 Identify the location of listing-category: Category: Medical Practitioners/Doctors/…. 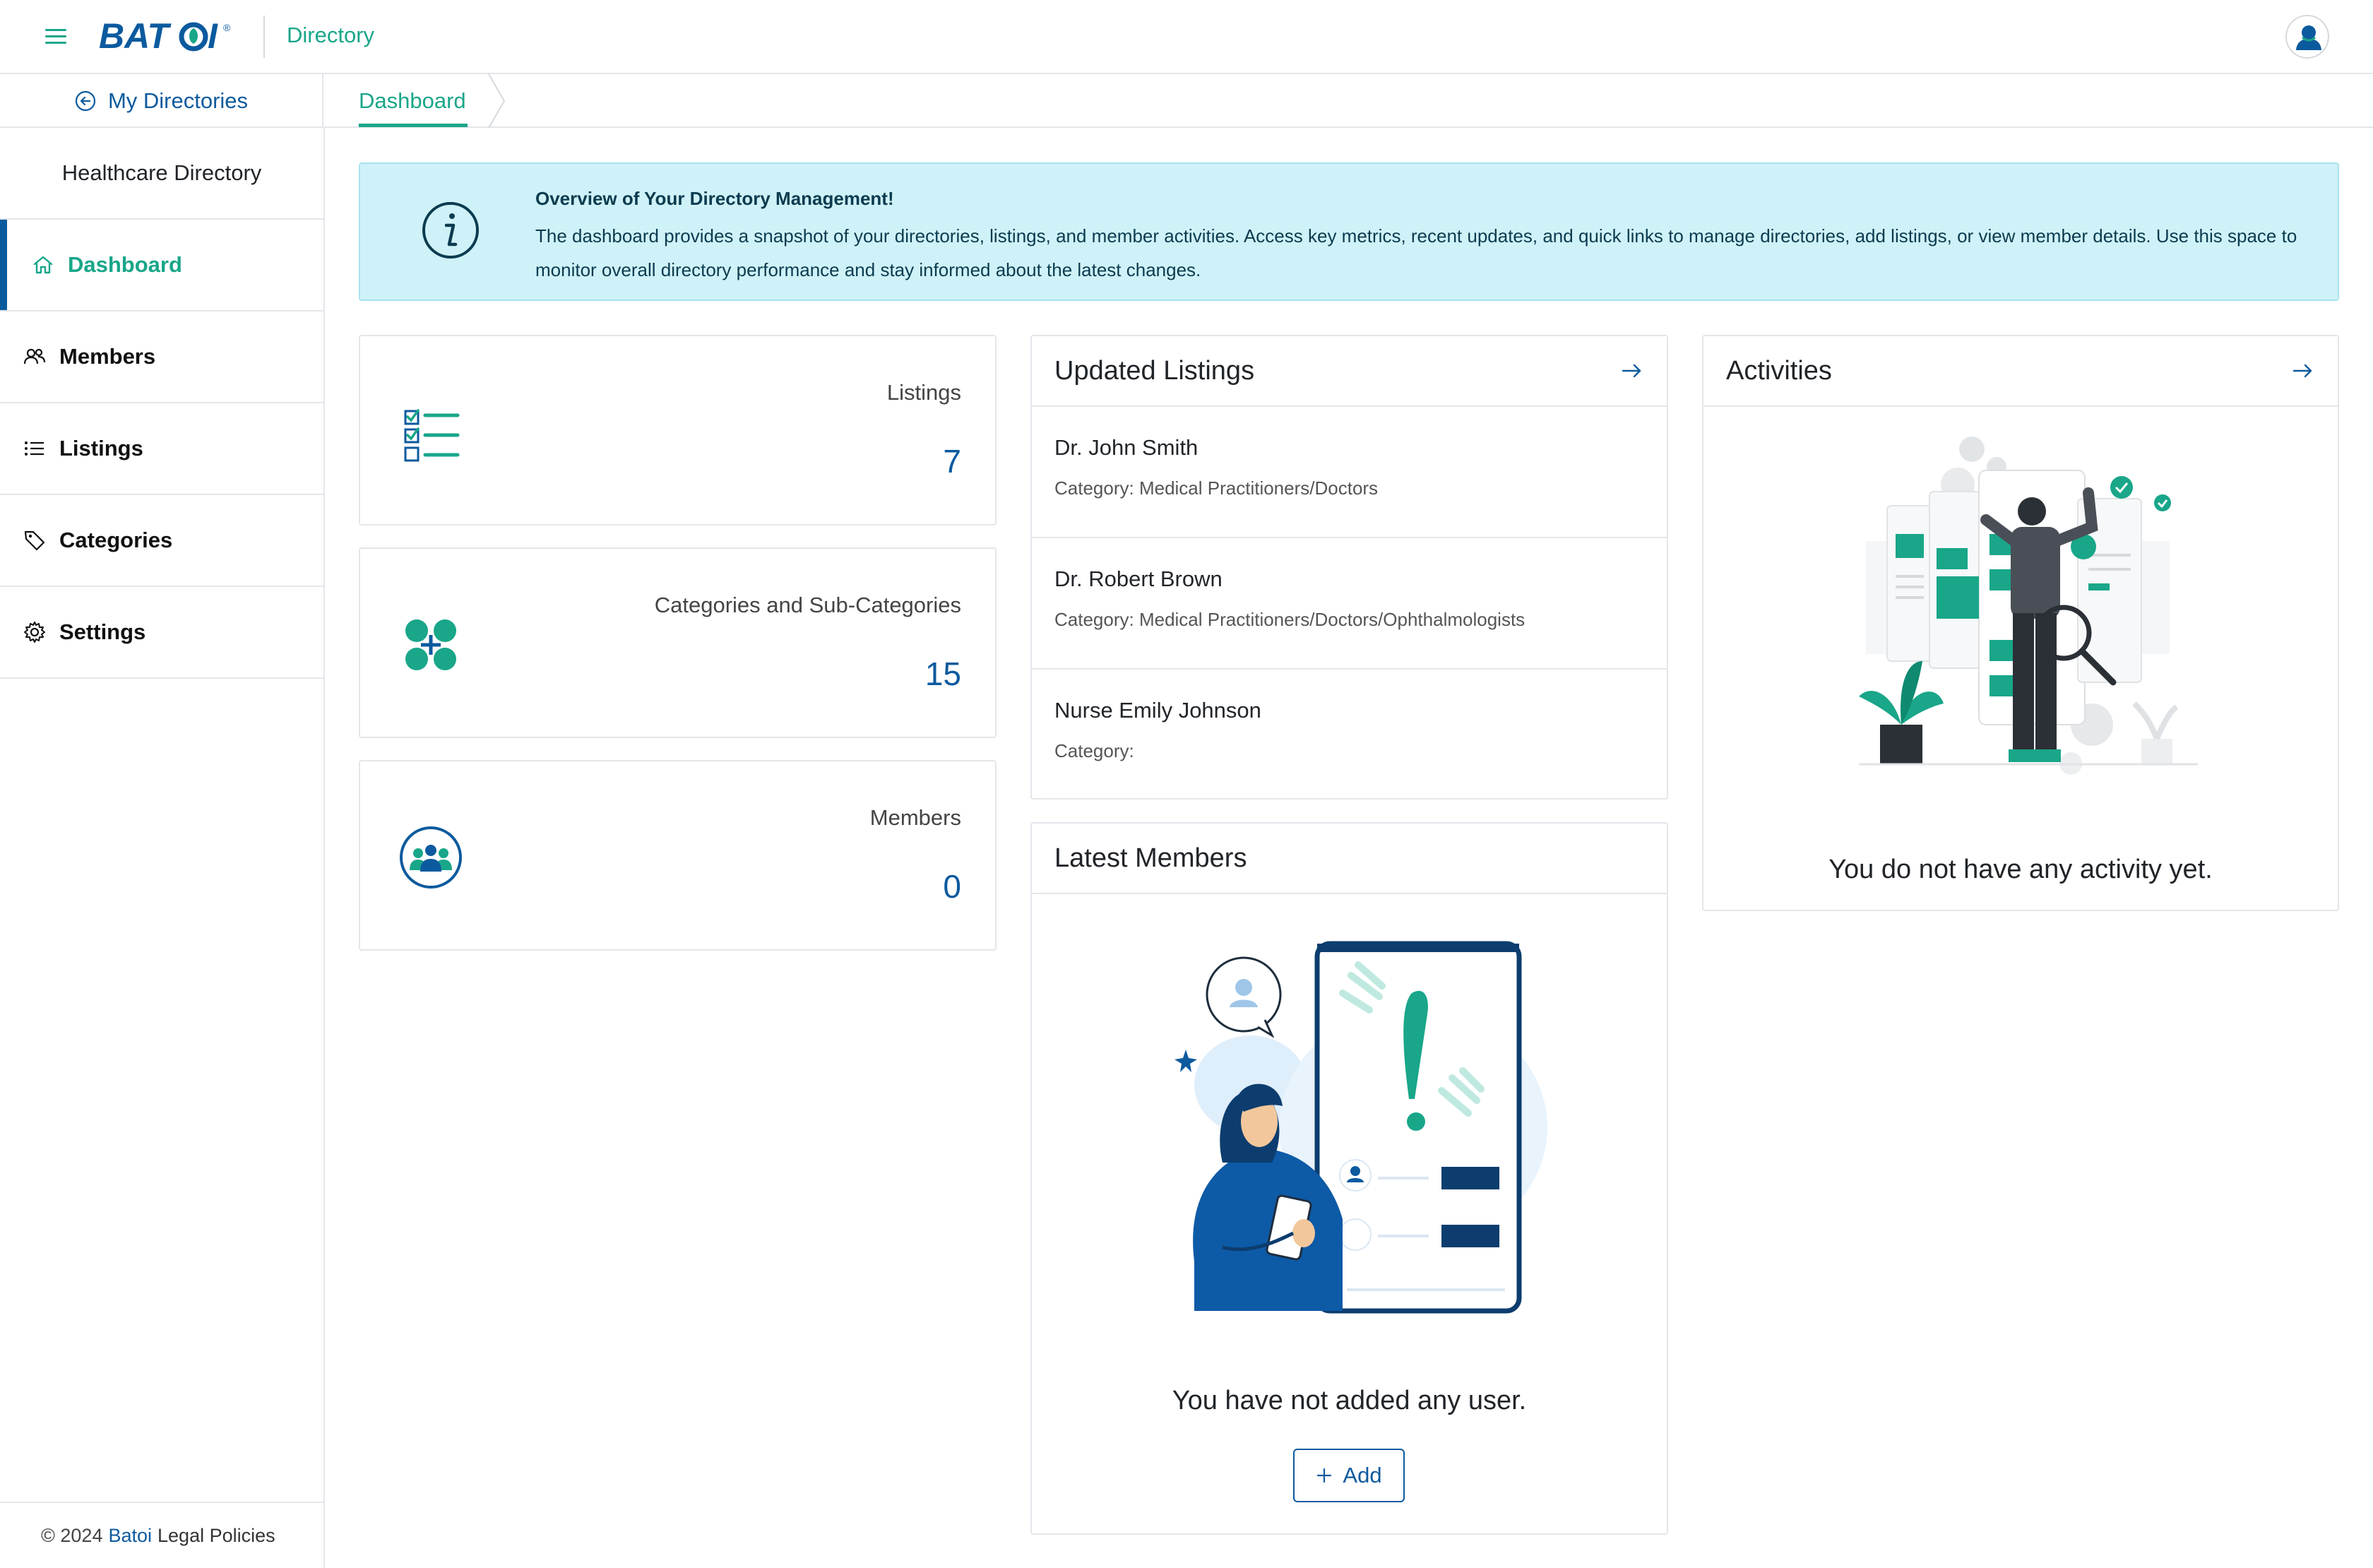
(1290, 619).